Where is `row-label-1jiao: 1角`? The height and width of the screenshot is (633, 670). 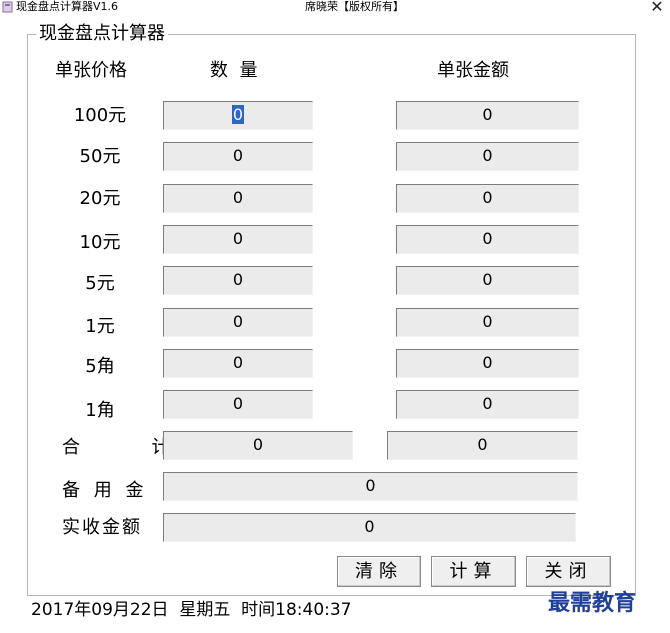
row-label-1jiao: 1角 is located at coordinates (100, 410).